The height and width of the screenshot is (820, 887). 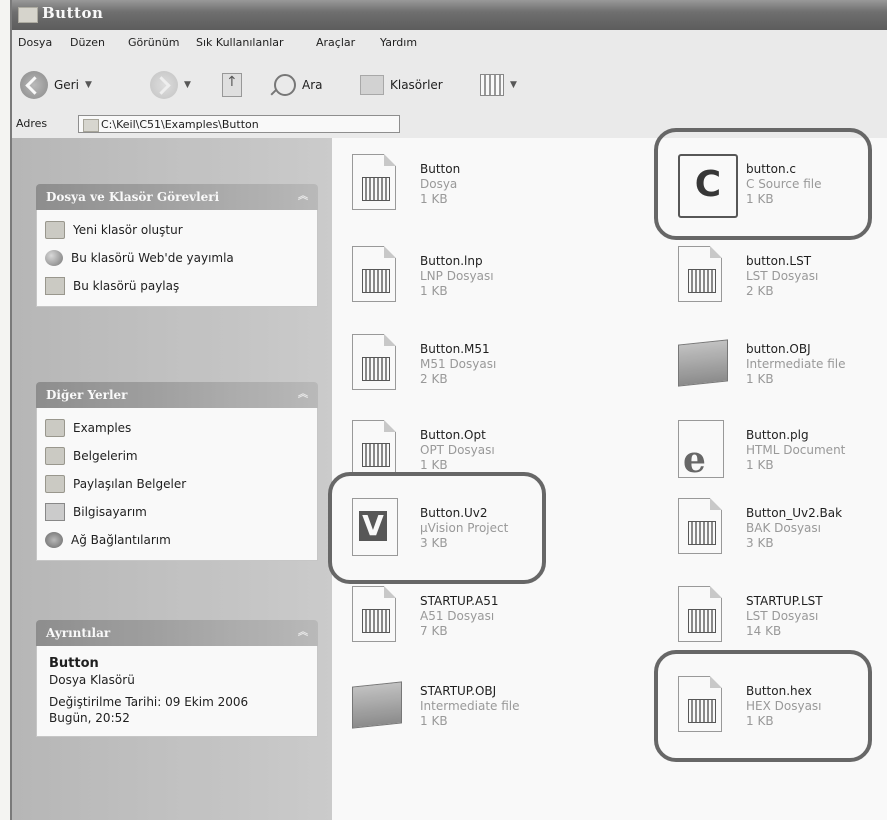 What do you see at coordinates (372, 85) in the screenshot?
I see `folders-icon` at bounding box center [372, 85].